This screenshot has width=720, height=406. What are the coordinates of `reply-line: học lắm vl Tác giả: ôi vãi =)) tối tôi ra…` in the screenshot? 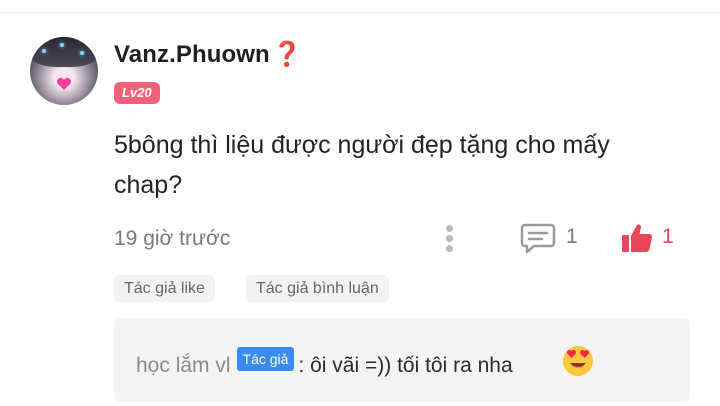 It's located at (324, 363).